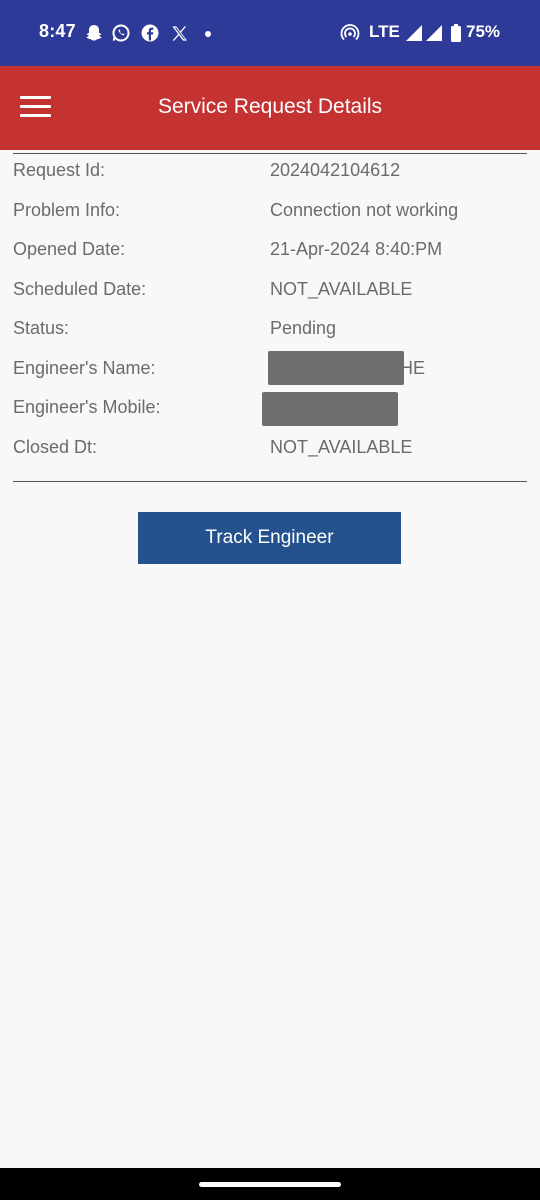 Image resolution: width=540 pixels, height=1200 pixels. I want to click on detail-value: 2024042104612, so click(335, 170).